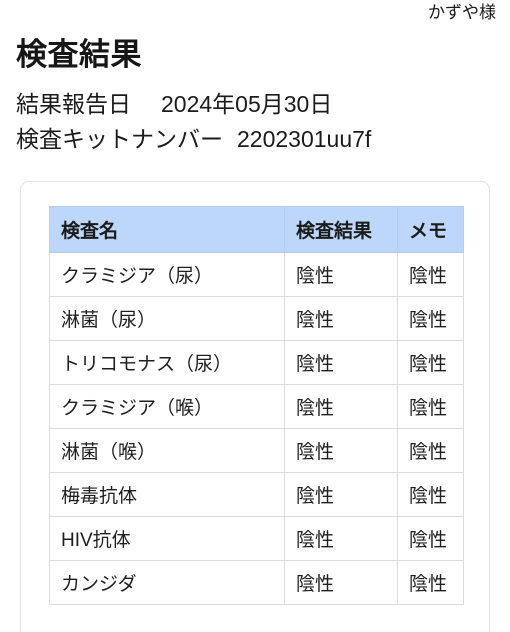  What do you see at coordinates (167, 406) in the screenshot?
I see `cell-test-name: クラミジア（喉）` at bounding box center [167, 406].